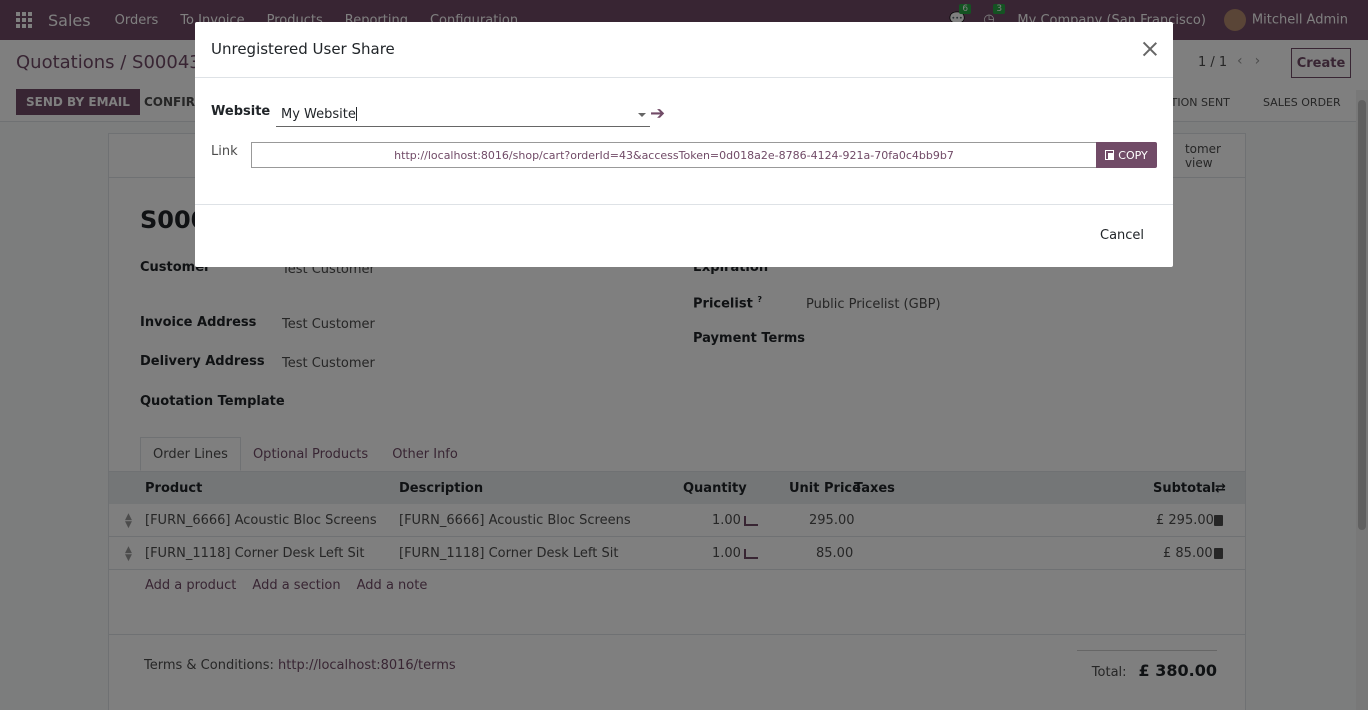 The height and width of the screenshot is (710, 1368). What do you see at coordinates (642, 115) in the screenshot?
I see `chevron-down-icon` at bounding box center [642, 115].